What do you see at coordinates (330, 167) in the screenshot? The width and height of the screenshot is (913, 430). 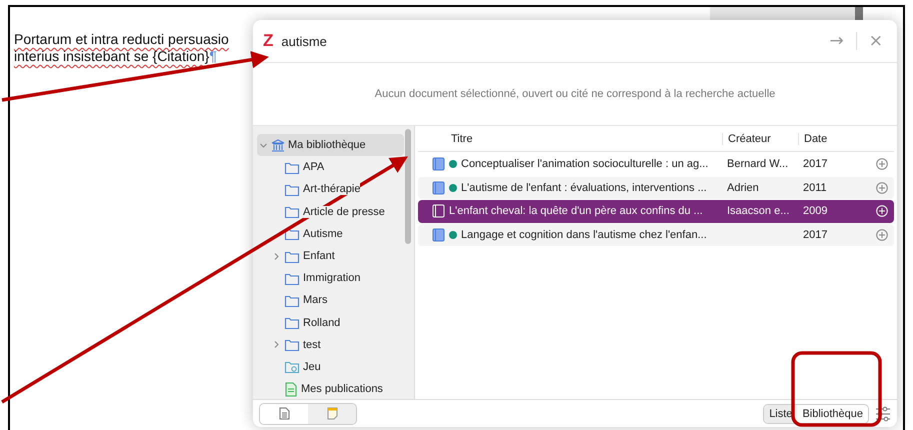 I see `sidebar-item: APA` at bounding box center [330, 167].